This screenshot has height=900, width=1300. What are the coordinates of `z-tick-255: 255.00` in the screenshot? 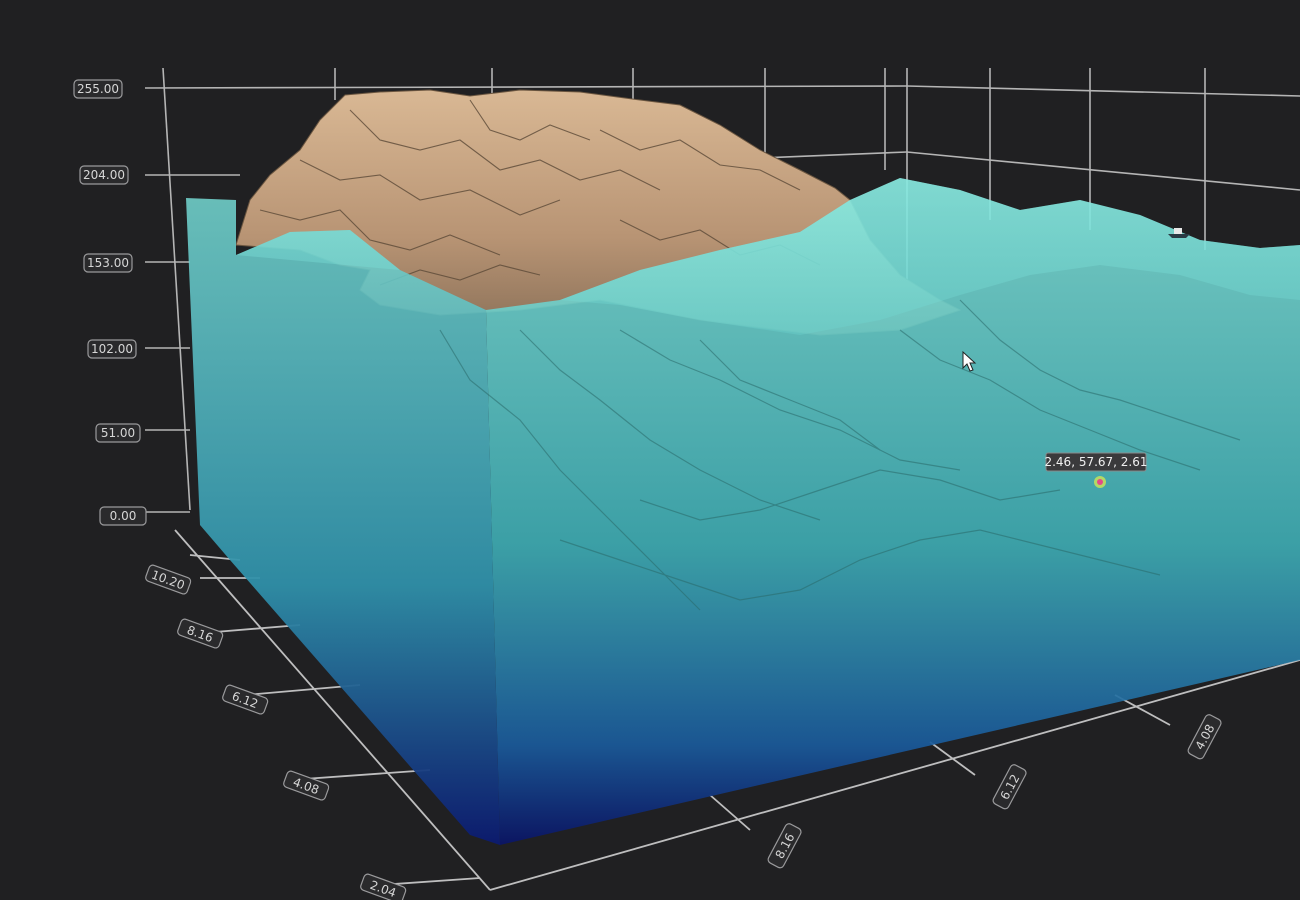 It's located at (98, 89).